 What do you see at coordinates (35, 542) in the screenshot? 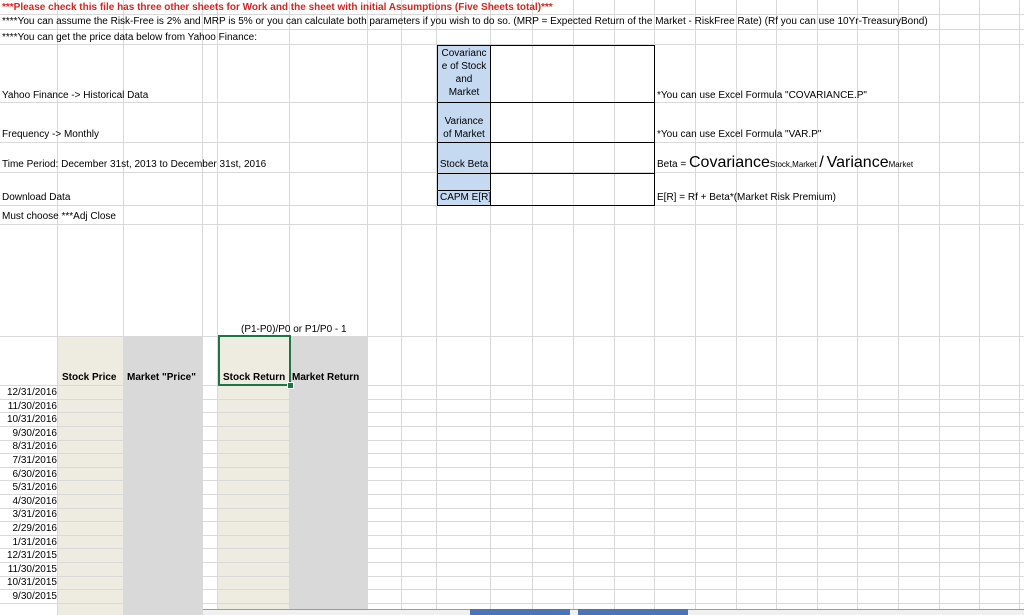
I see `date-cell: 1/31/2016` at bounding box center [35, 542].